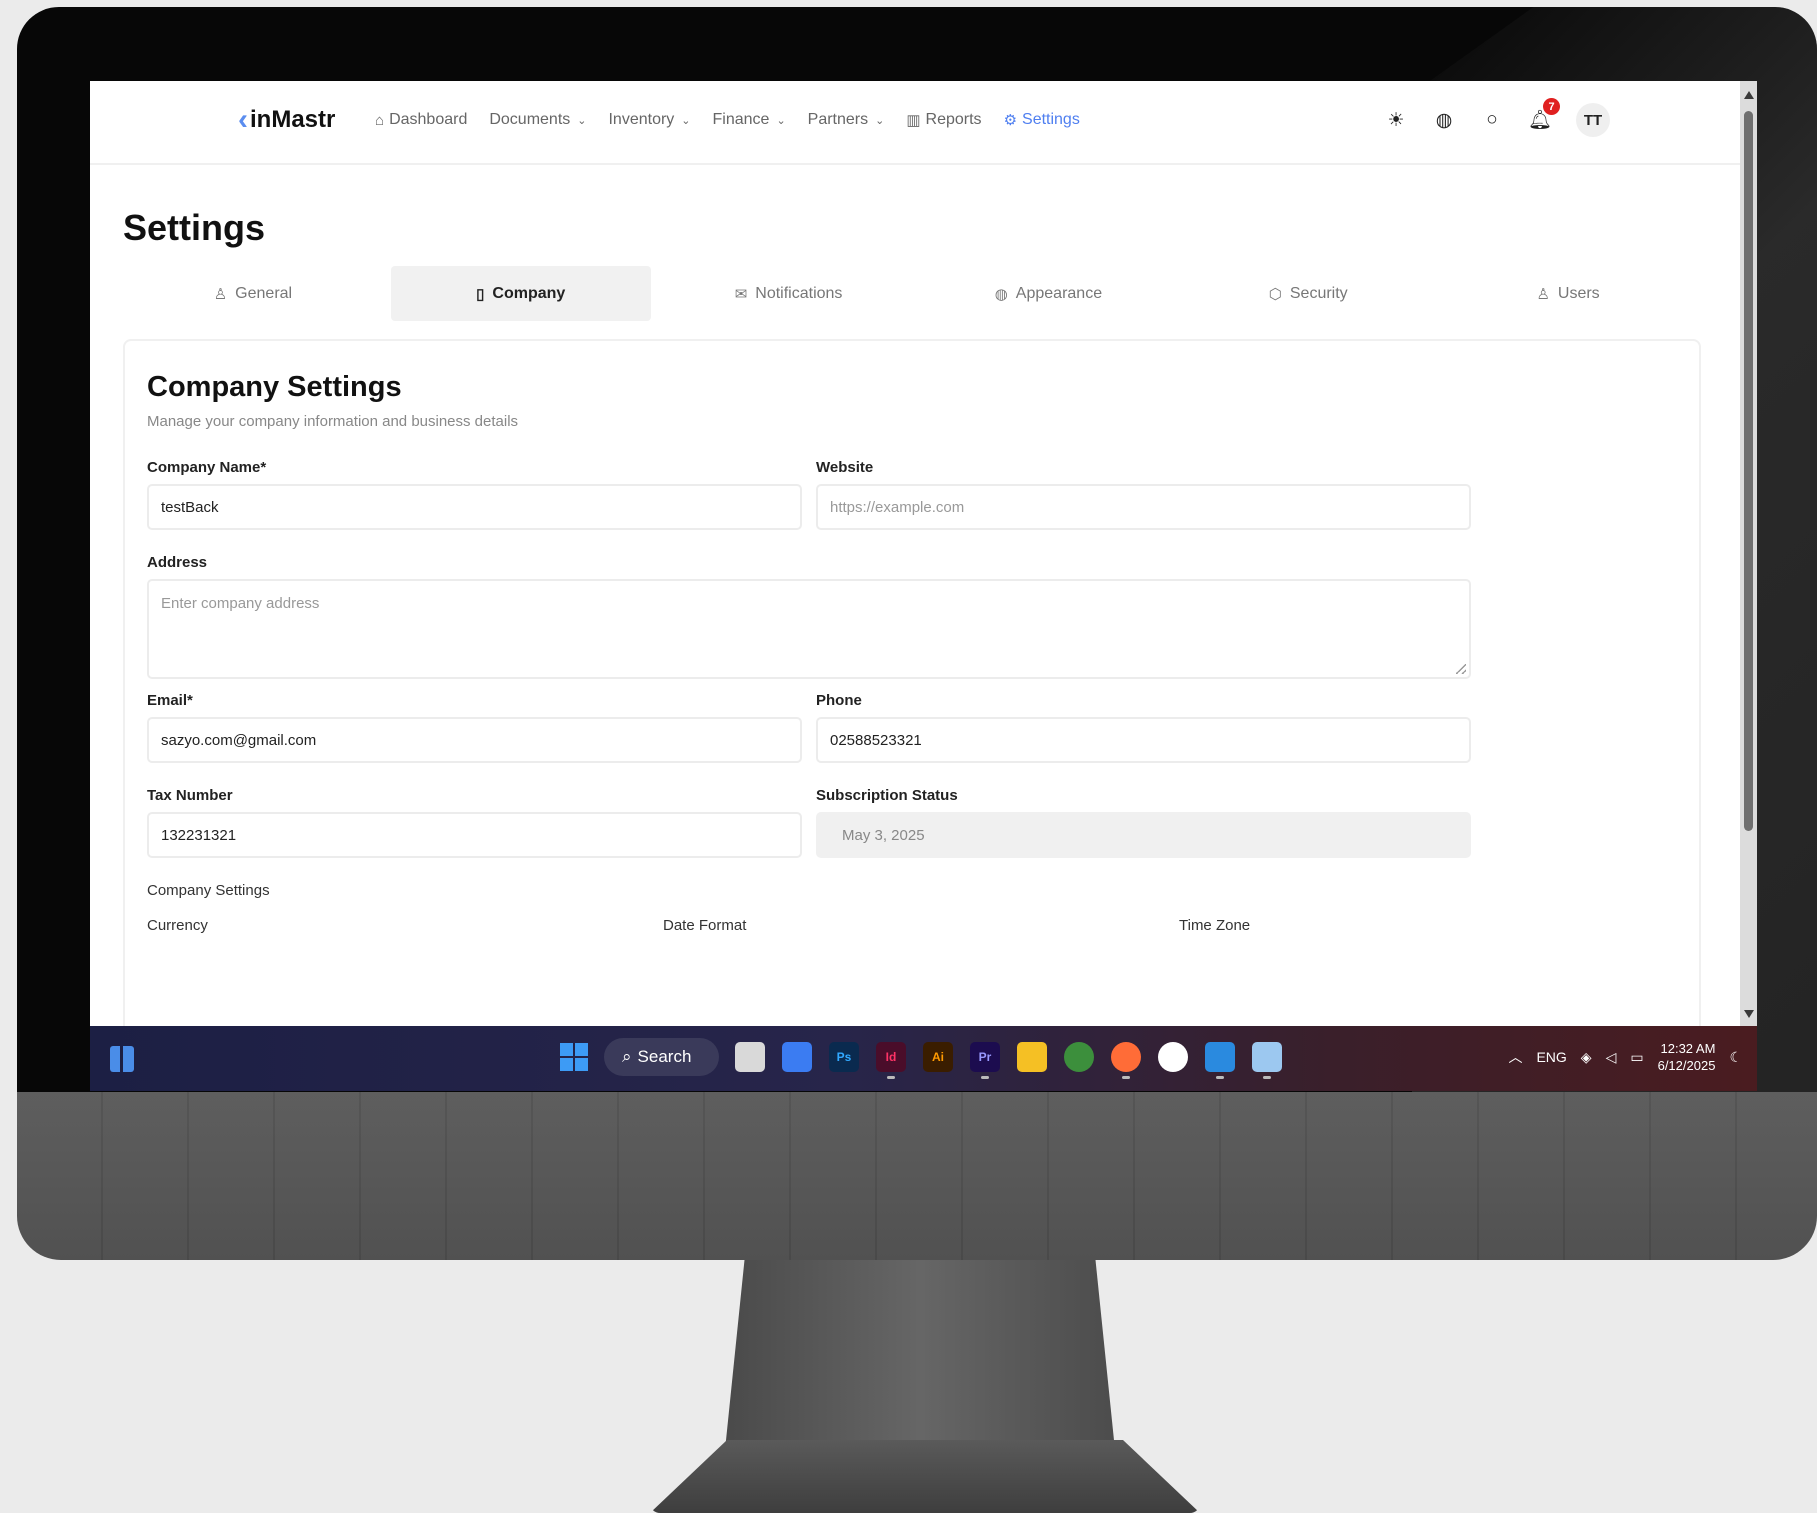 The width and height of the screenshot is (1817, 1513). I want to click on email-label: Email*, so click(170, 700).